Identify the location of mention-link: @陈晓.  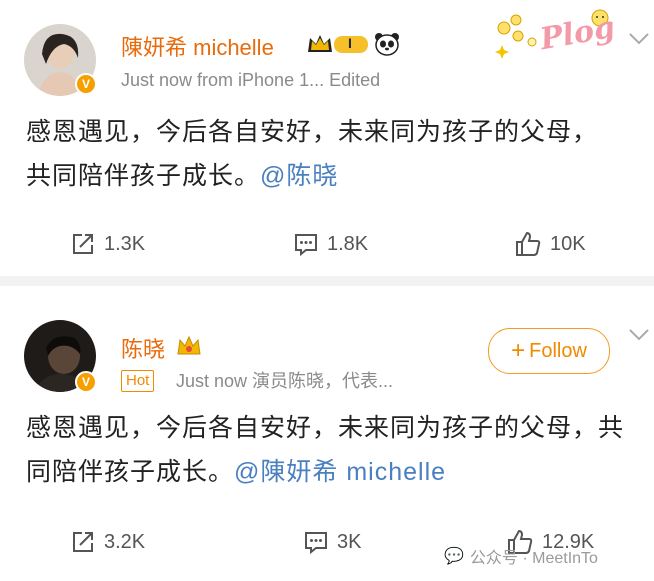
(299, 176).